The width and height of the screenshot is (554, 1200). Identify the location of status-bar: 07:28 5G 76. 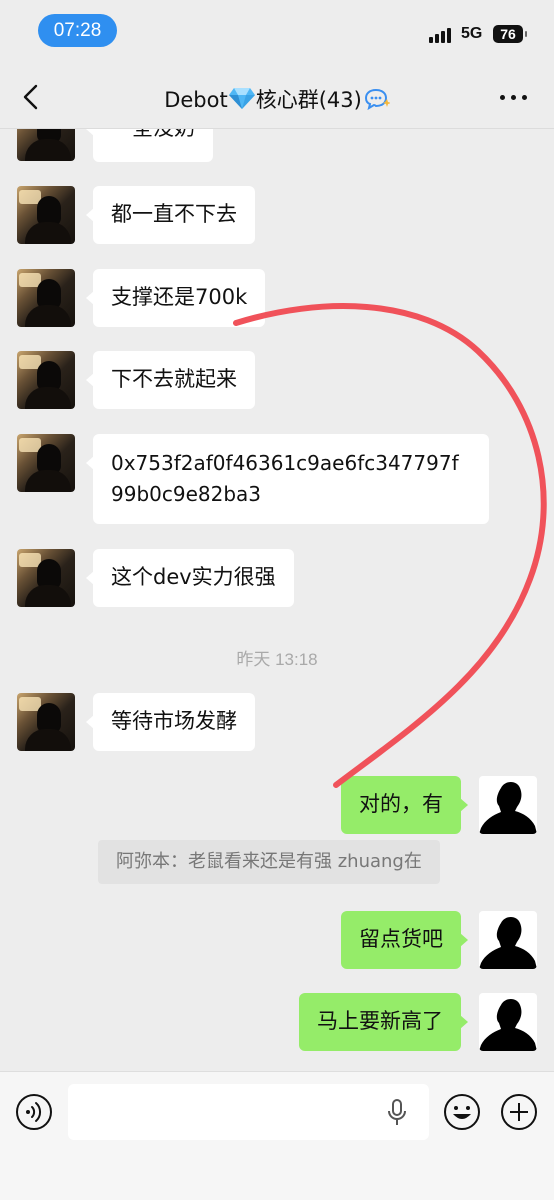
(277, 31).